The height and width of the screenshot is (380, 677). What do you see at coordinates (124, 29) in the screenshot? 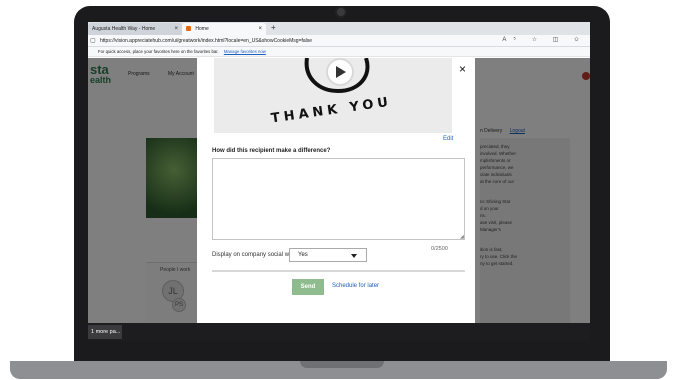
I see `tab-label: Augusta Health Way - Home` at bounding box center [124, 29].